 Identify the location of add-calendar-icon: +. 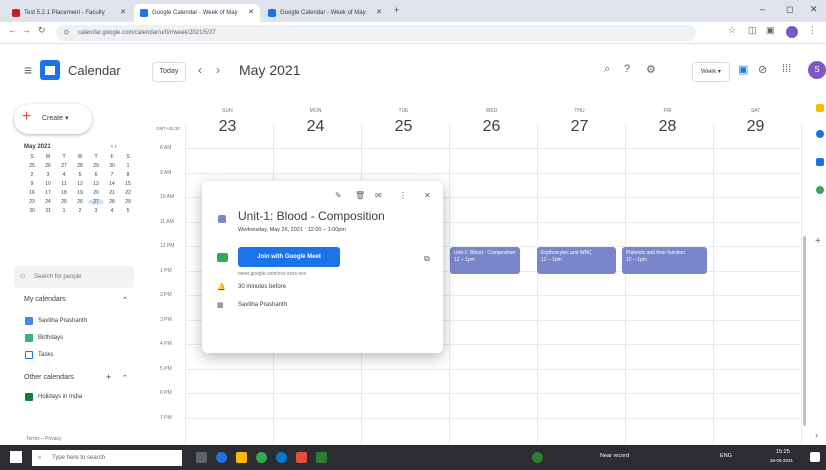
(108, 377).